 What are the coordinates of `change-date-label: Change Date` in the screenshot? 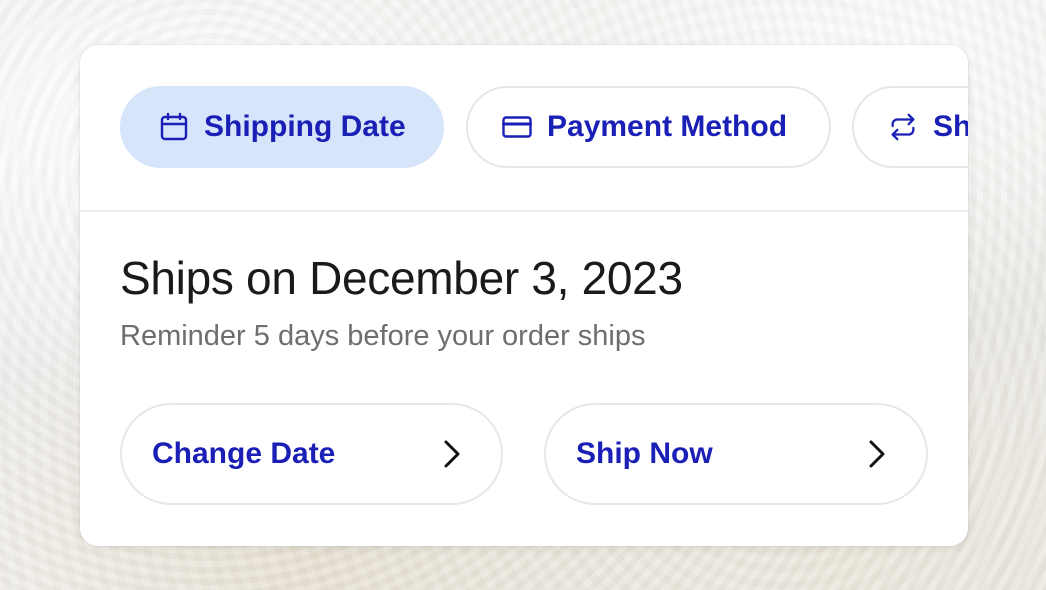 It's located at (244, 453).